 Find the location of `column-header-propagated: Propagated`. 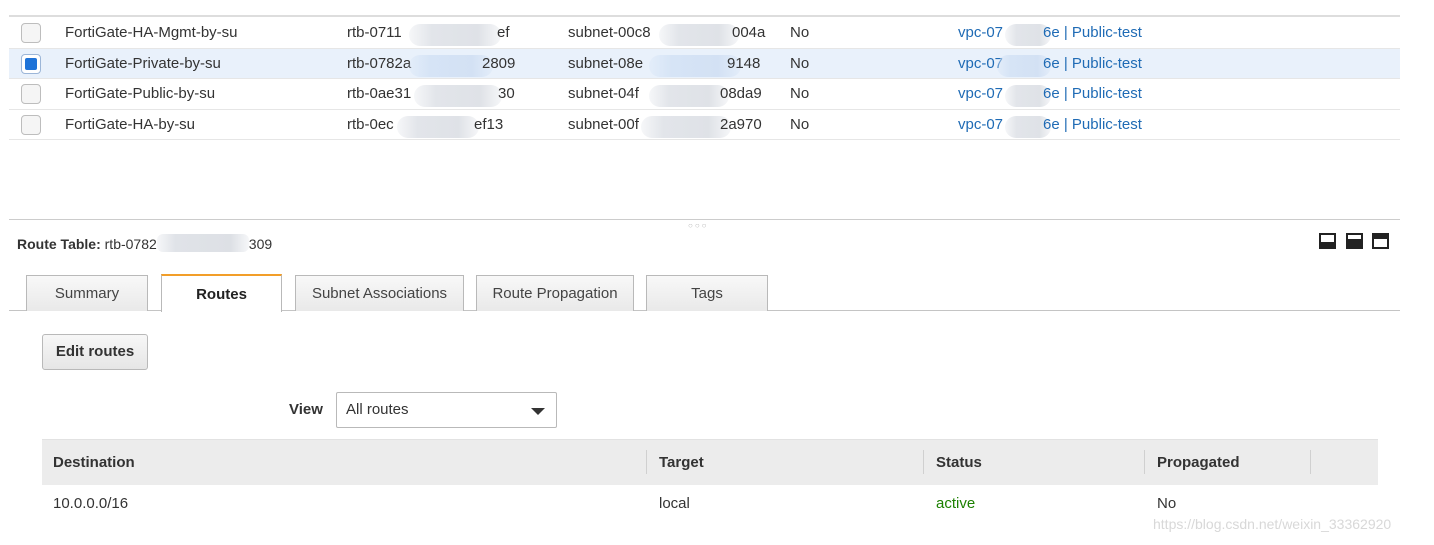

column-header-propagated: Propagated is located at coordinates (1193, 463).